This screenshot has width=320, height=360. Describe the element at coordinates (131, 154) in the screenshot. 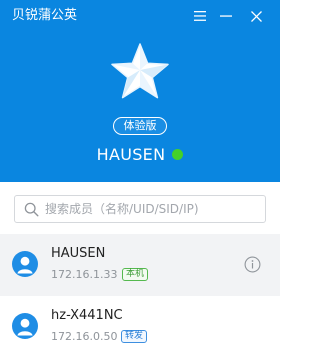

I see `user-name-label: HAUSEN` at that location.